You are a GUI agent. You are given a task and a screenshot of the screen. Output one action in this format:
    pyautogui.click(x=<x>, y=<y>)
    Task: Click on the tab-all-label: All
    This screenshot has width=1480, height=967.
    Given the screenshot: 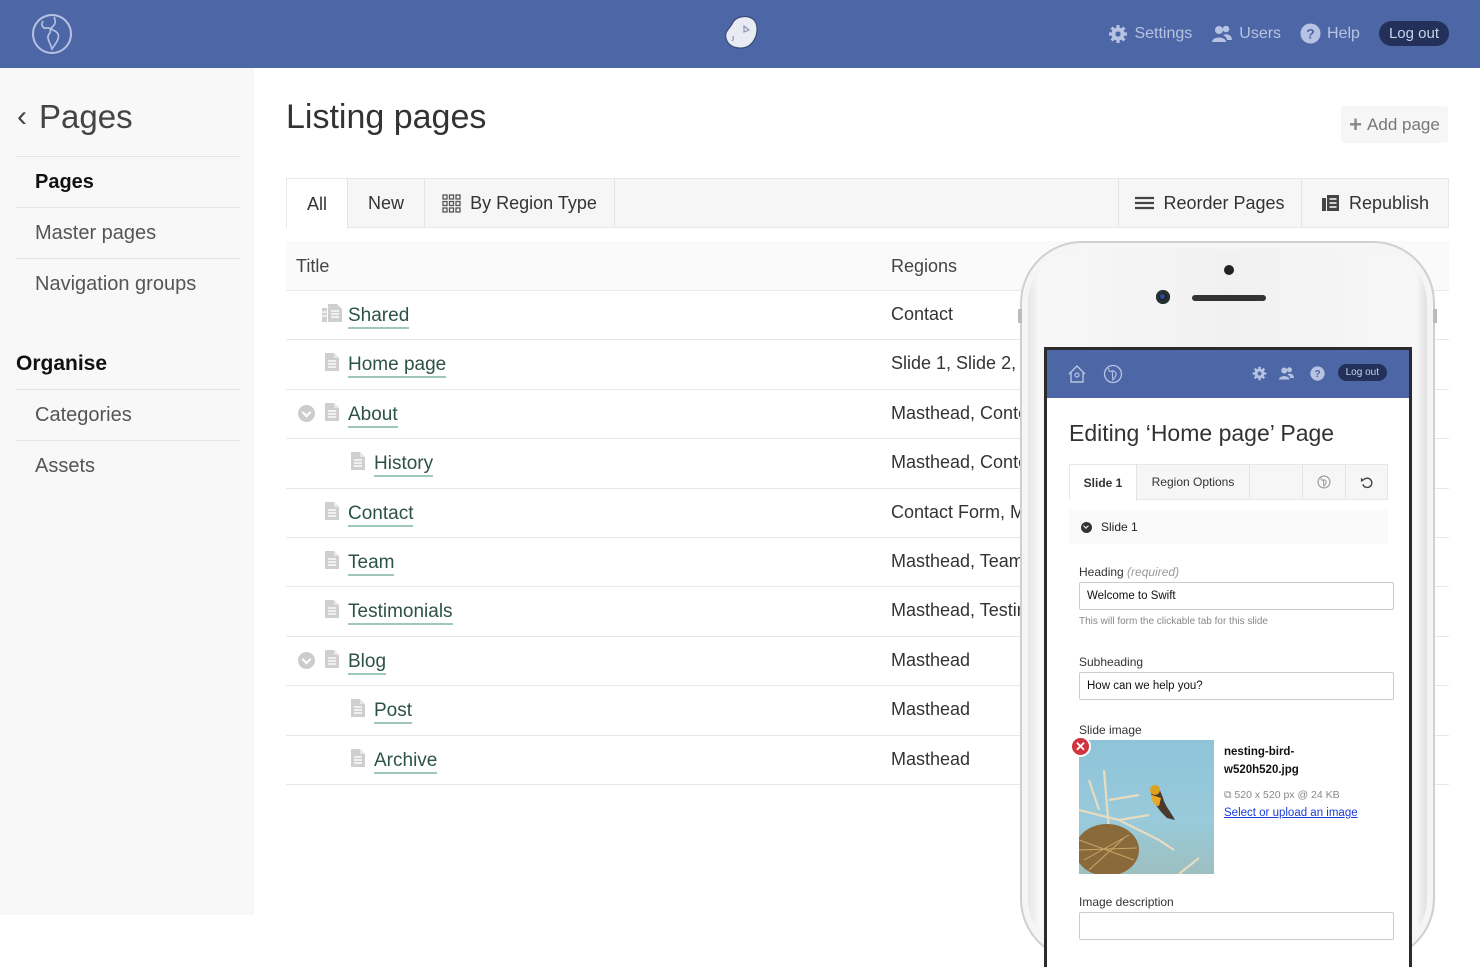 What is the action you would take?
    pyautogui.click(x=316, y=203)
    